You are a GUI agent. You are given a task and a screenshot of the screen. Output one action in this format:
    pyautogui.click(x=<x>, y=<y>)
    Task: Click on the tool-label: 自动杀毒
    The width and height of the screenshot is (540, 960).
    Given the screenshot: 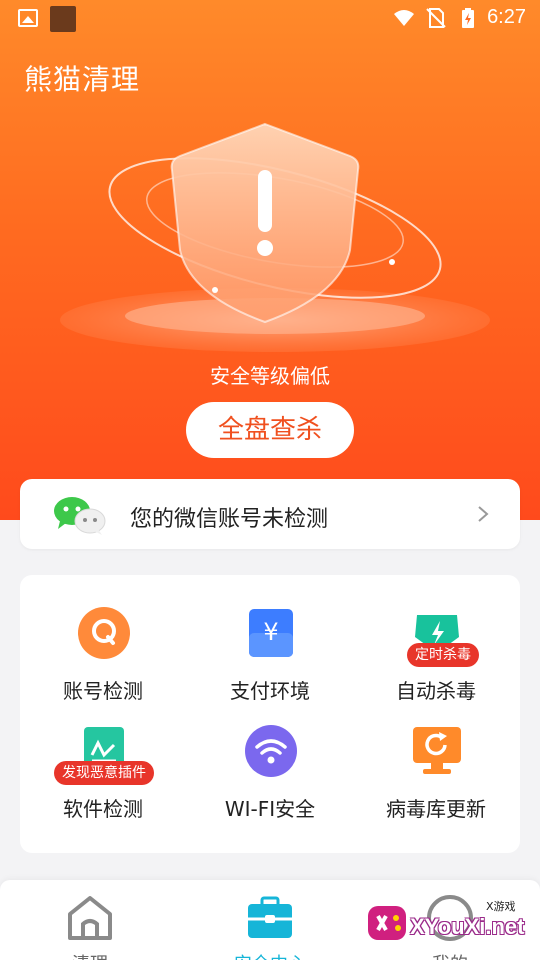 What is the action you would take?
    pyautogui.click(x=436, y=691)
    